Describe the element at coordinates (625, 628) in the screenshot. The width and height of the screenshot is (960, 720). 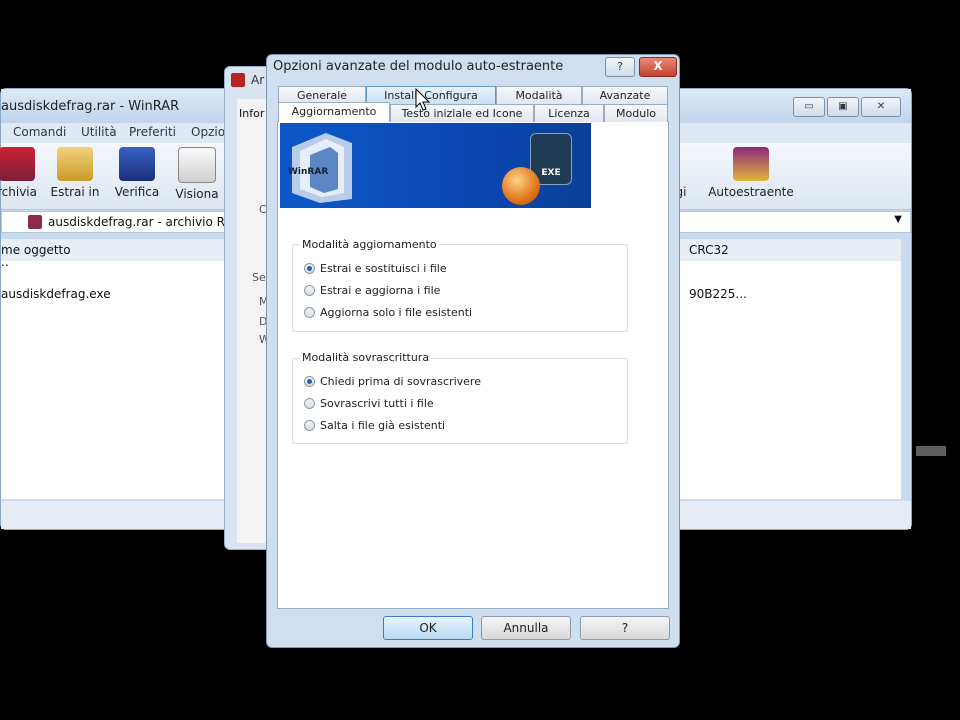
I see `help-button: ?` at that location.